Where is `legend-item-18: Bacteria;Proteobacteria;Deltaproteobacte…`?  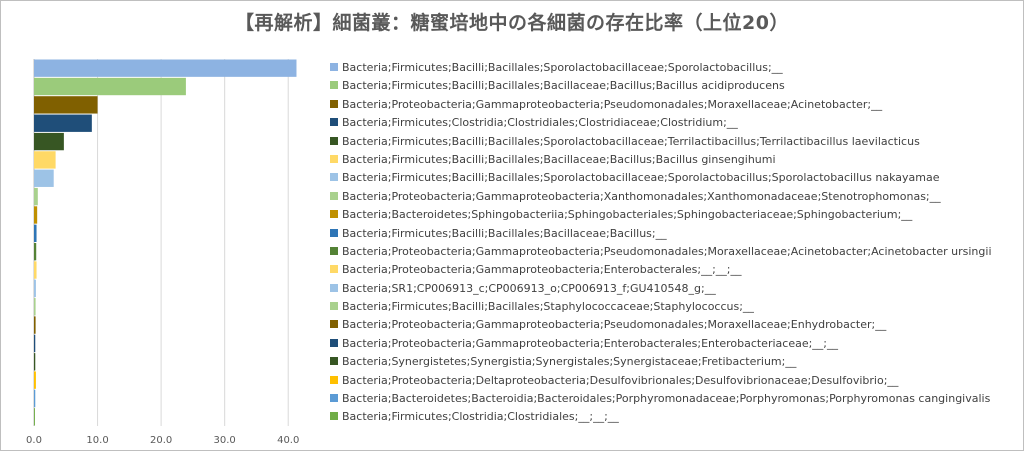 legend-item-18: Bacteria;Proteobacteria;Deltaproteobacte… is located at coordinates (675, 381).